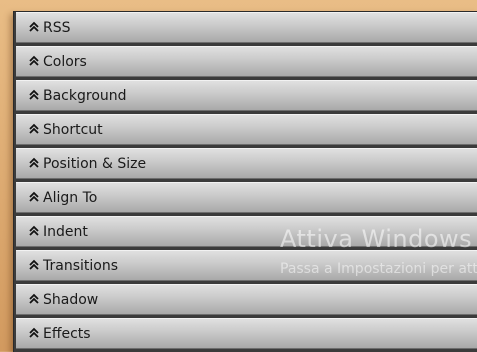 This screenshot has width=477, height=352. What do you see at coordinates (246, 333) in the screenshot?
I see `section-effects: Effects` at bounding box center [246, 333].